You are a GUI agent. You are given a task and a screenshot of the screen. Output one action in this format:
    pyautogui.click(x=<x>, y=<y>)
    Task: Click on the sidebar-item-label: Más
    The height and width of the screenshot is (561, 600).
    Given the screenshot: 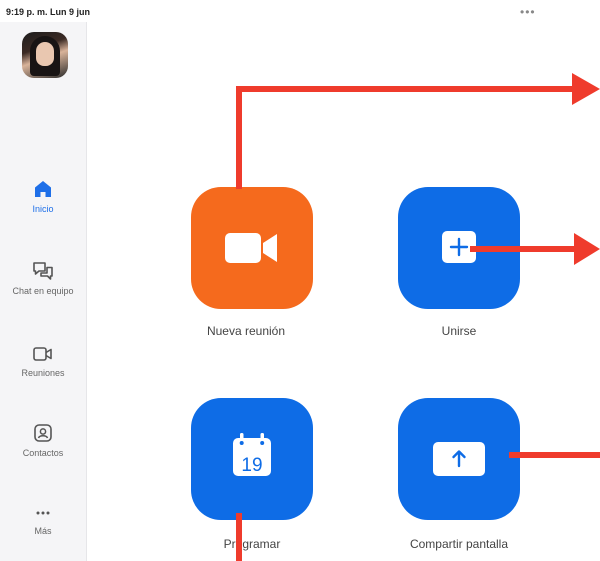 What is the action you would take?
    pyautogui.click(x=43, y=531)
    